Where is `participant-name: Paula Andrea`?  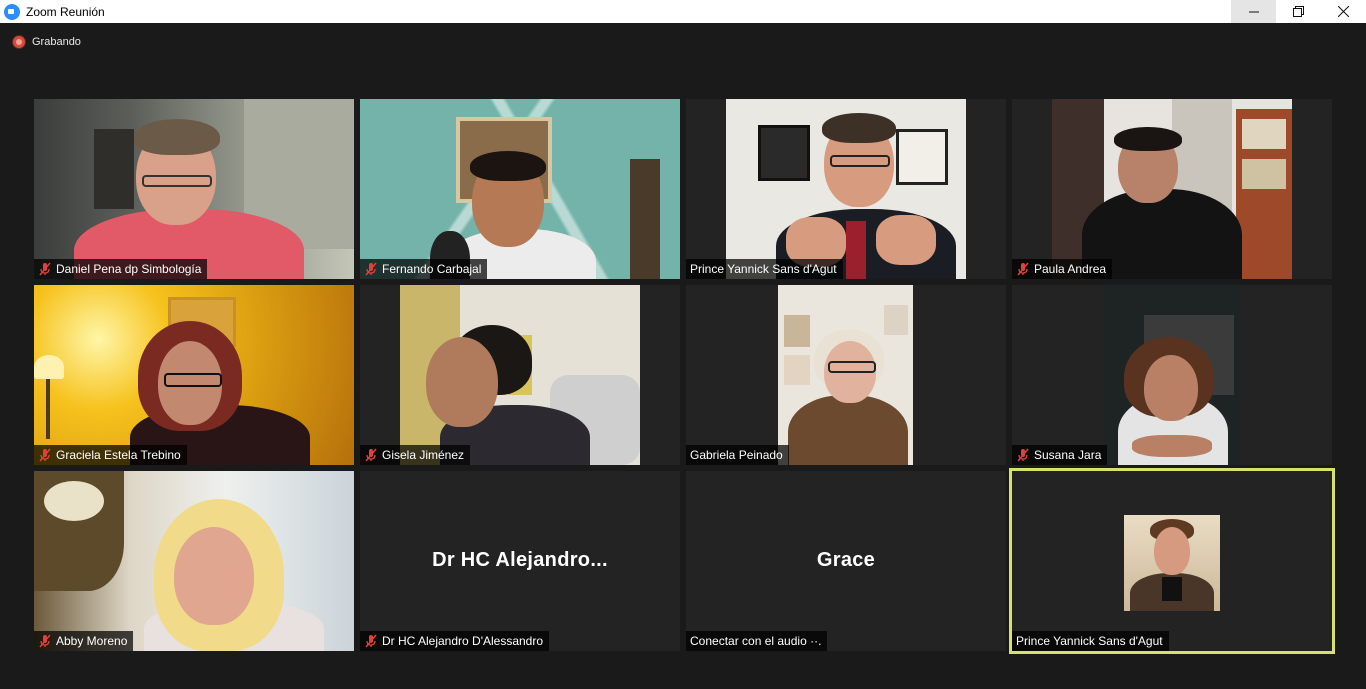
participant-name: Paula Andrea is located at coordinates (1070, 269).